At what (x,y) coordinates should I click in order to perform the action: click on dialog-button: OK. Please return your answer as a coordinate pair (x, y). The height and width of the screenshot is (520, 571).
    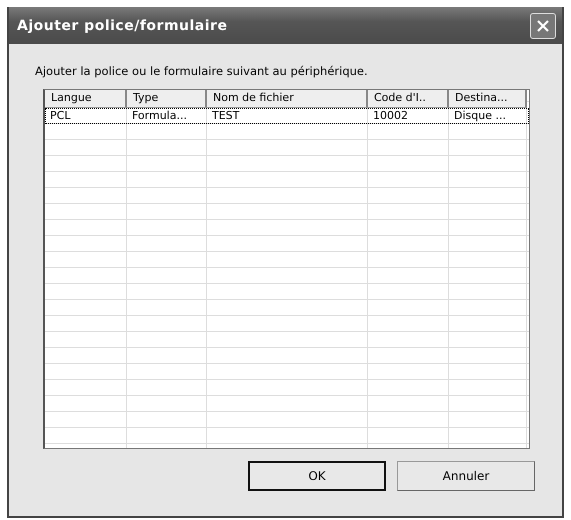
    Looking at the image, I should click on (317, 476).